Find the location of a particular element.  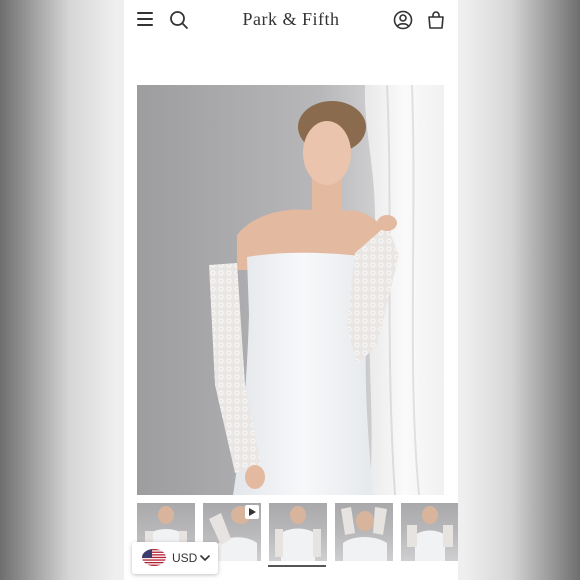

shopping-bag-icon is located at coordinates (436, 20).